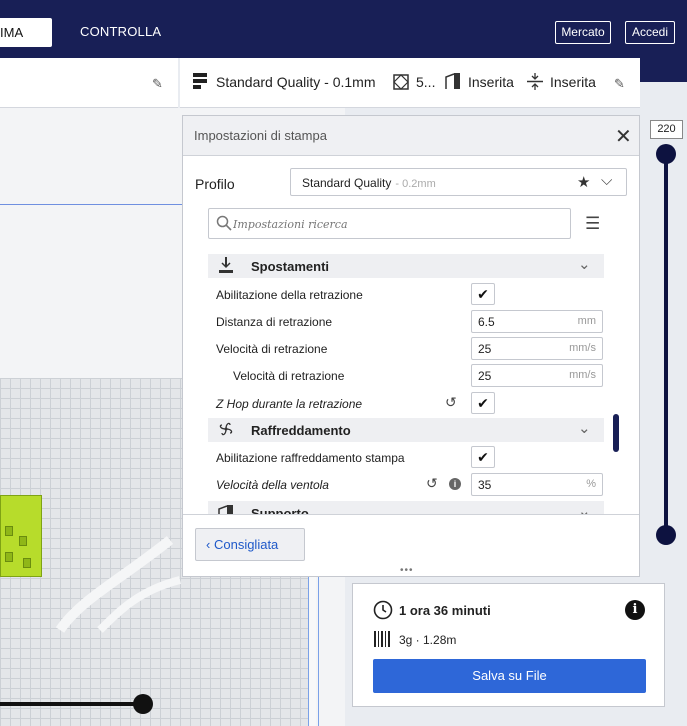  I want to click on chevron-left-icon: ‹, so click(208, 544).